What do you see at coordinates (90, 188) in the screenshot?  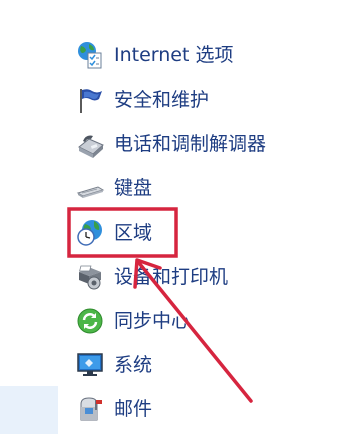 I see `keyboard-icon` at bounding box center [90, 188].